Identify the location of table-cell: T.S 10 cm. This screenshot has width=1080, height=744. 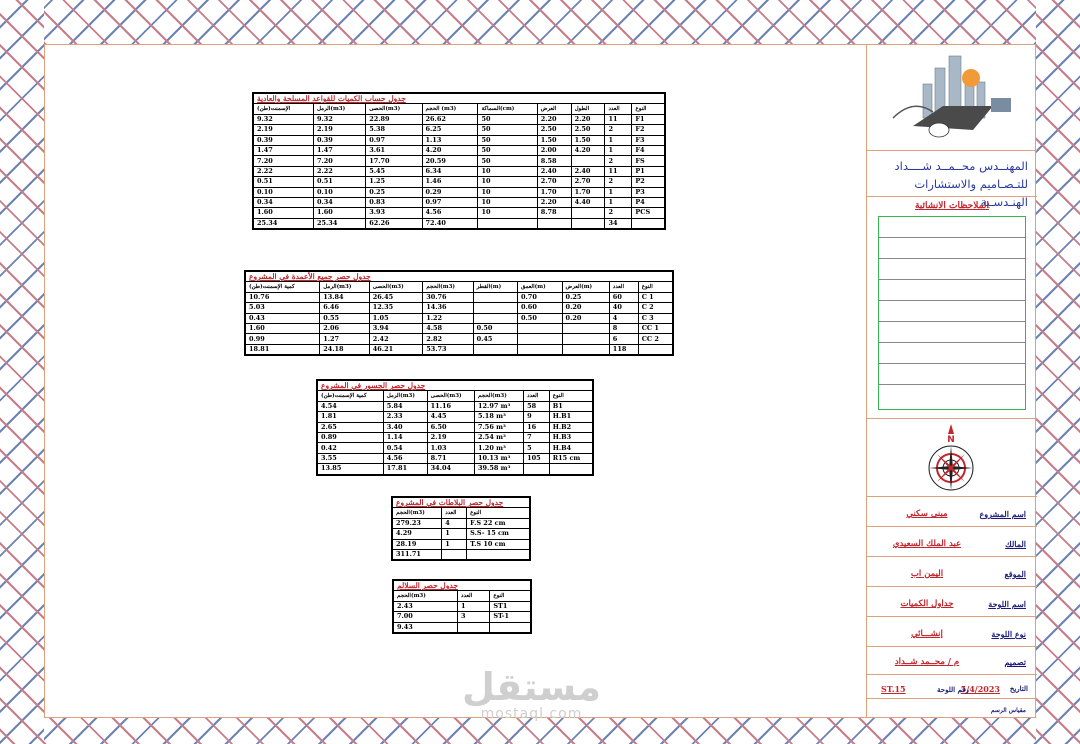
(498, 544).